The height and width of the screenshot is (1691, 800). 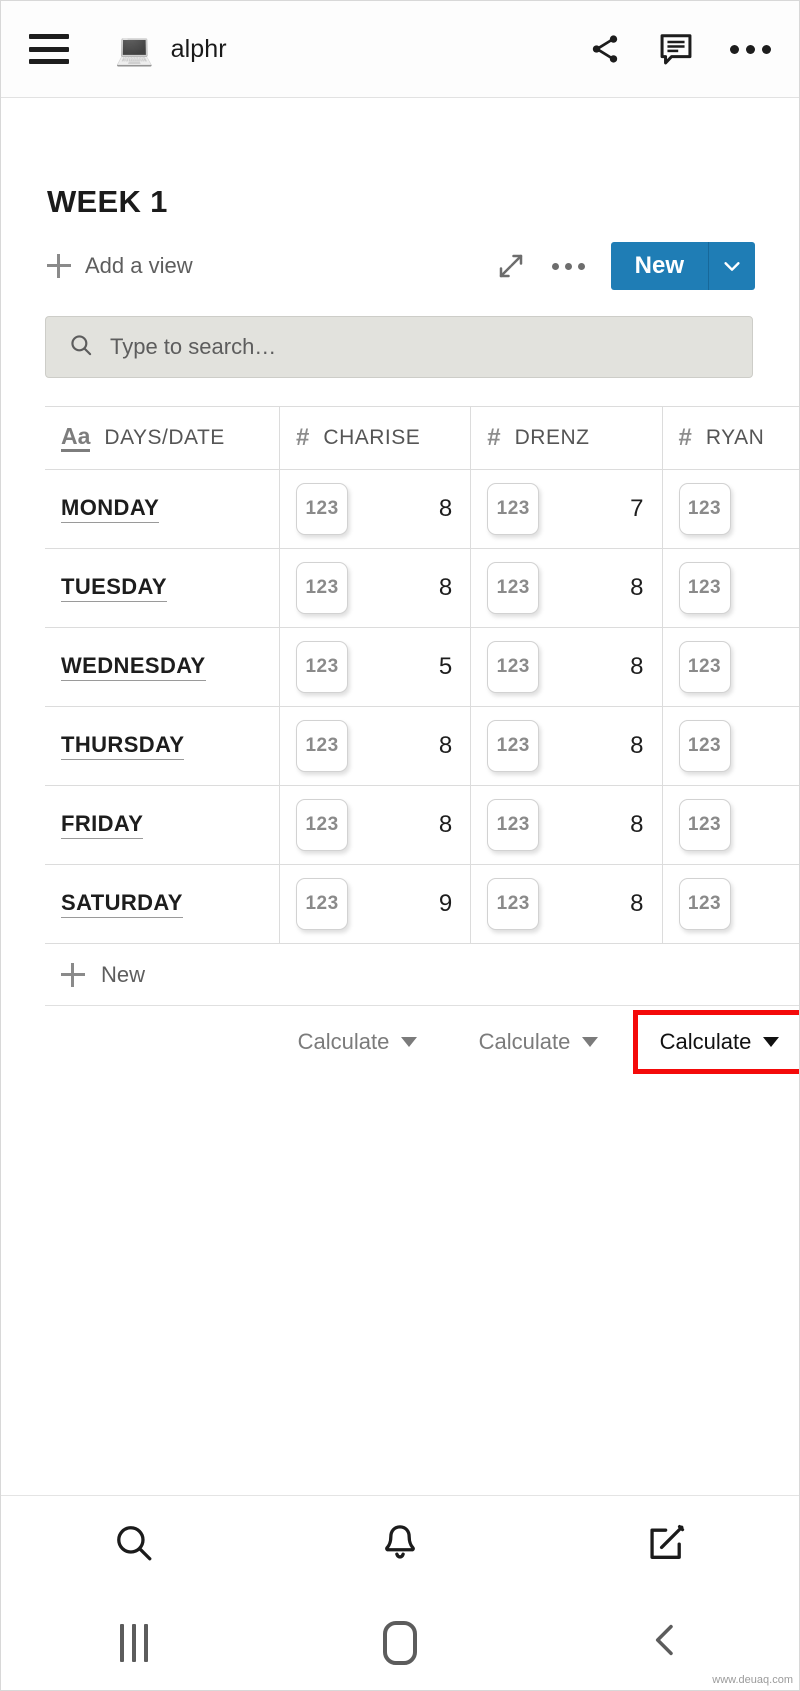 I want to click on cell-day: SATURDAY, so click(x=163, y=904).